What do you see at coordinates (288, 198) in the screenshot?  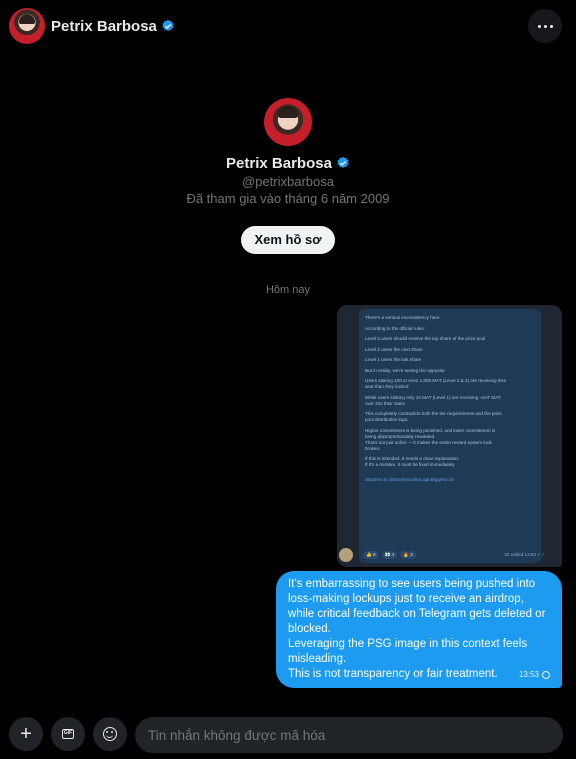 I see `profile-joined-date: Đã tham gia vào tháng 6 năm 2009` at bounding box center [288, 198].